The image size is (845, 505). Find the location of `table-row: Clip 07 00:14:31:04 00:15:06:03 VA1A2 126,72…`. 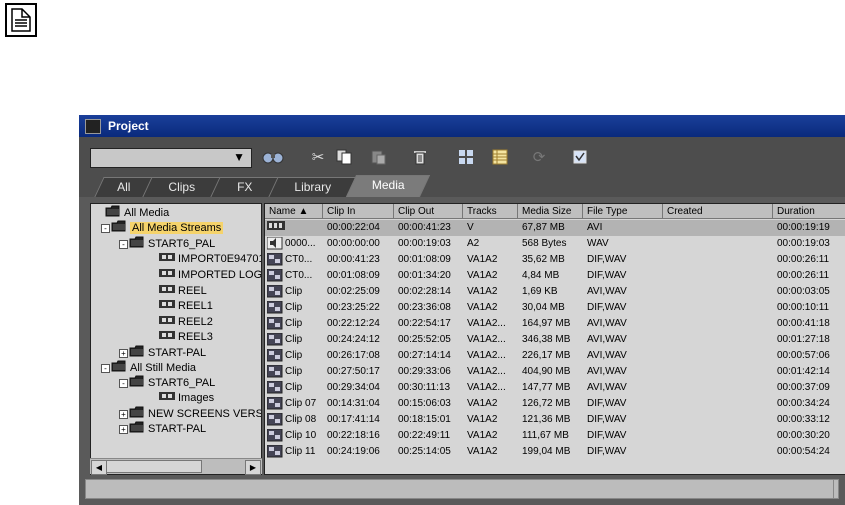

table-row: Clip 07 00:14:31:04 00:15:06:03 VA1A2 126,72… is located at coordinates (555, 404).